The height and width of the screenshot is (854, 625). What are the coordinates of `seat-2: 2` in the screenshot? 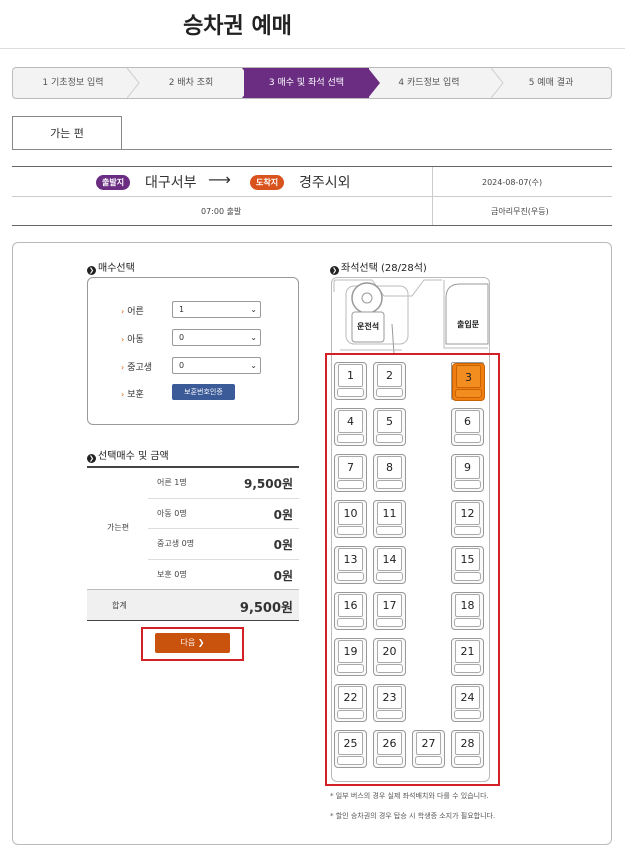 It's located at (389, 381).